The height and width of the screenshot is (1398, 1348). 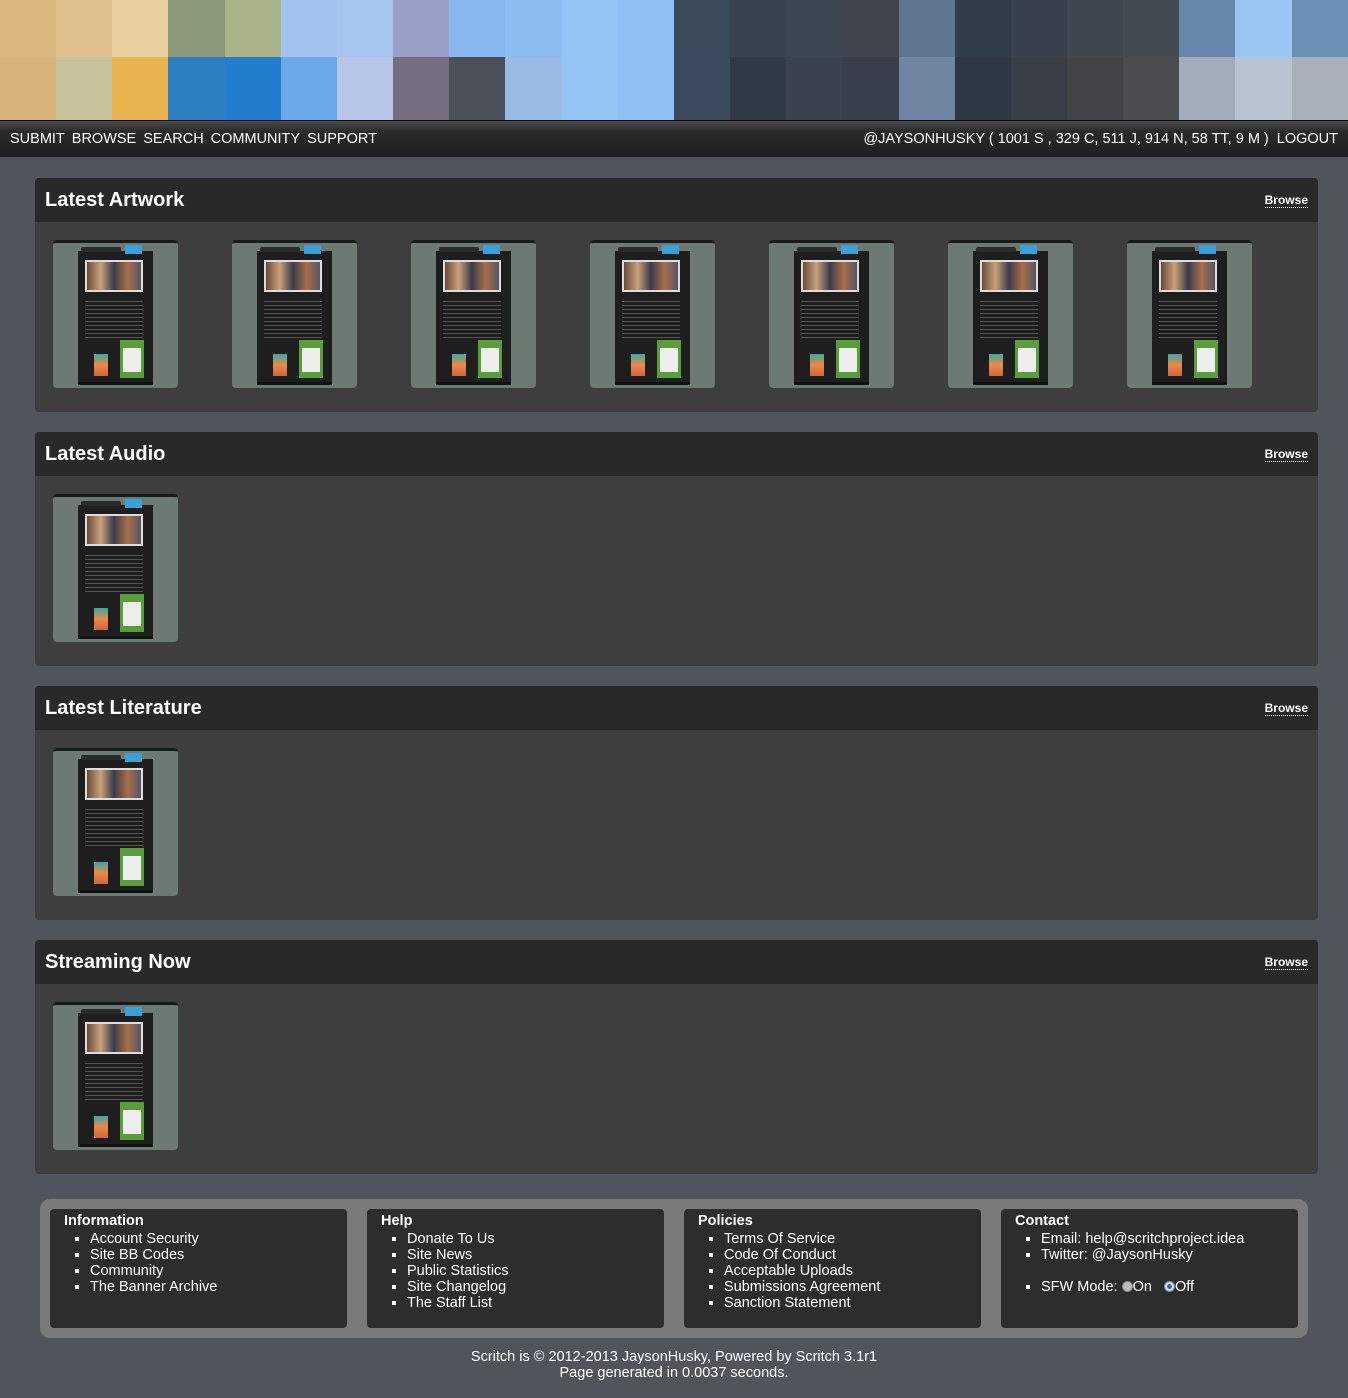 What do you see at coordinates (342, 139) in the screenshot?
I see `nav-support: SUPPORT` at bounding box center [342, 139].